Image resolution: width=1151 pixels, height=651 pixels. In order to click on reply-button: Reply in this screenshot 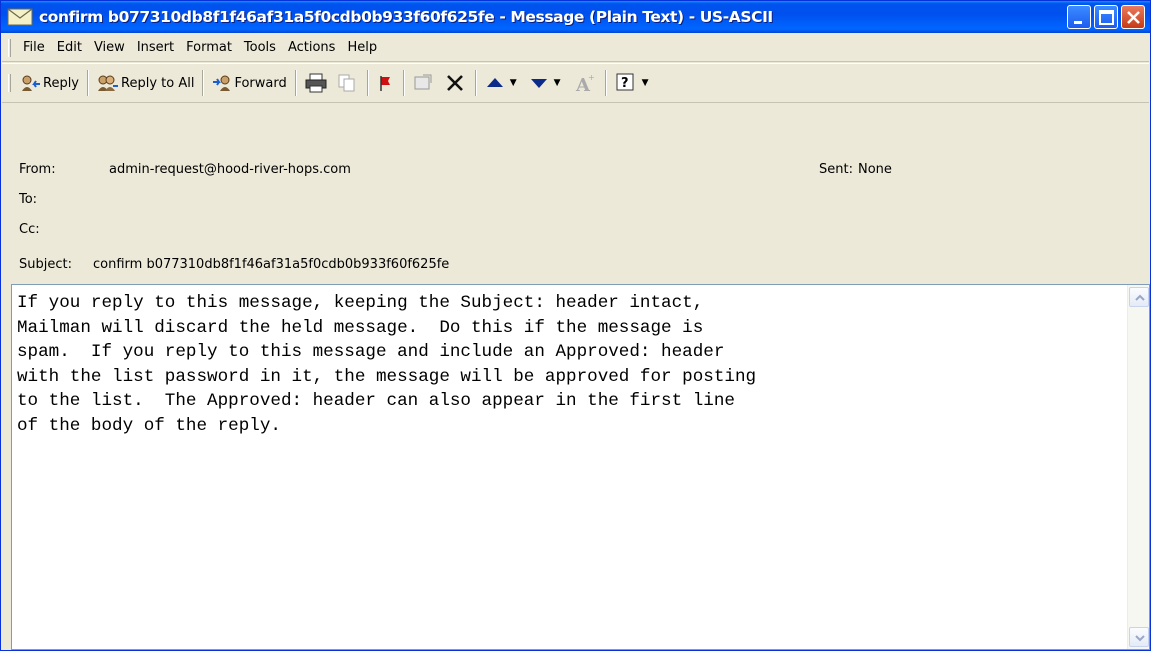, I will do `click(50, 83)`.